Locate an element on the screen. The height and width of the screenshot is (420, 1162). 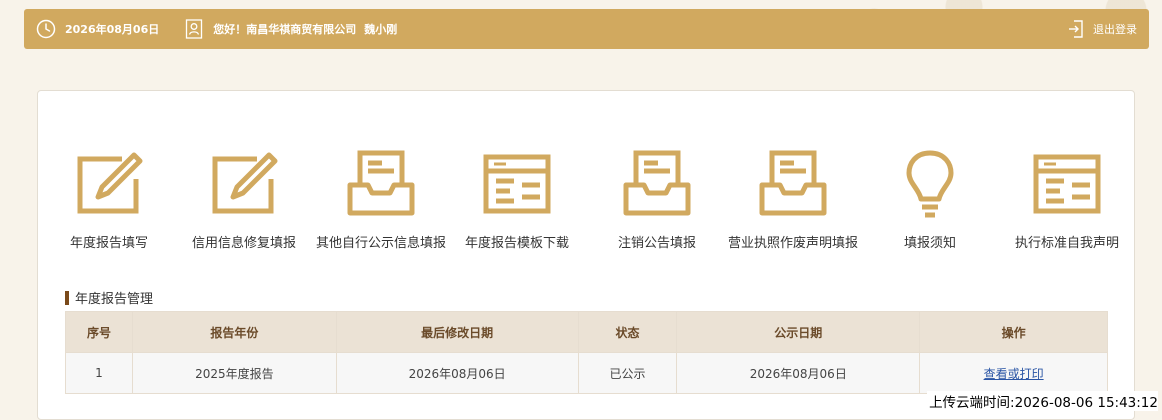
nav-annual-report-fill: 年度报告填写 is located at coordinates (109, 200).